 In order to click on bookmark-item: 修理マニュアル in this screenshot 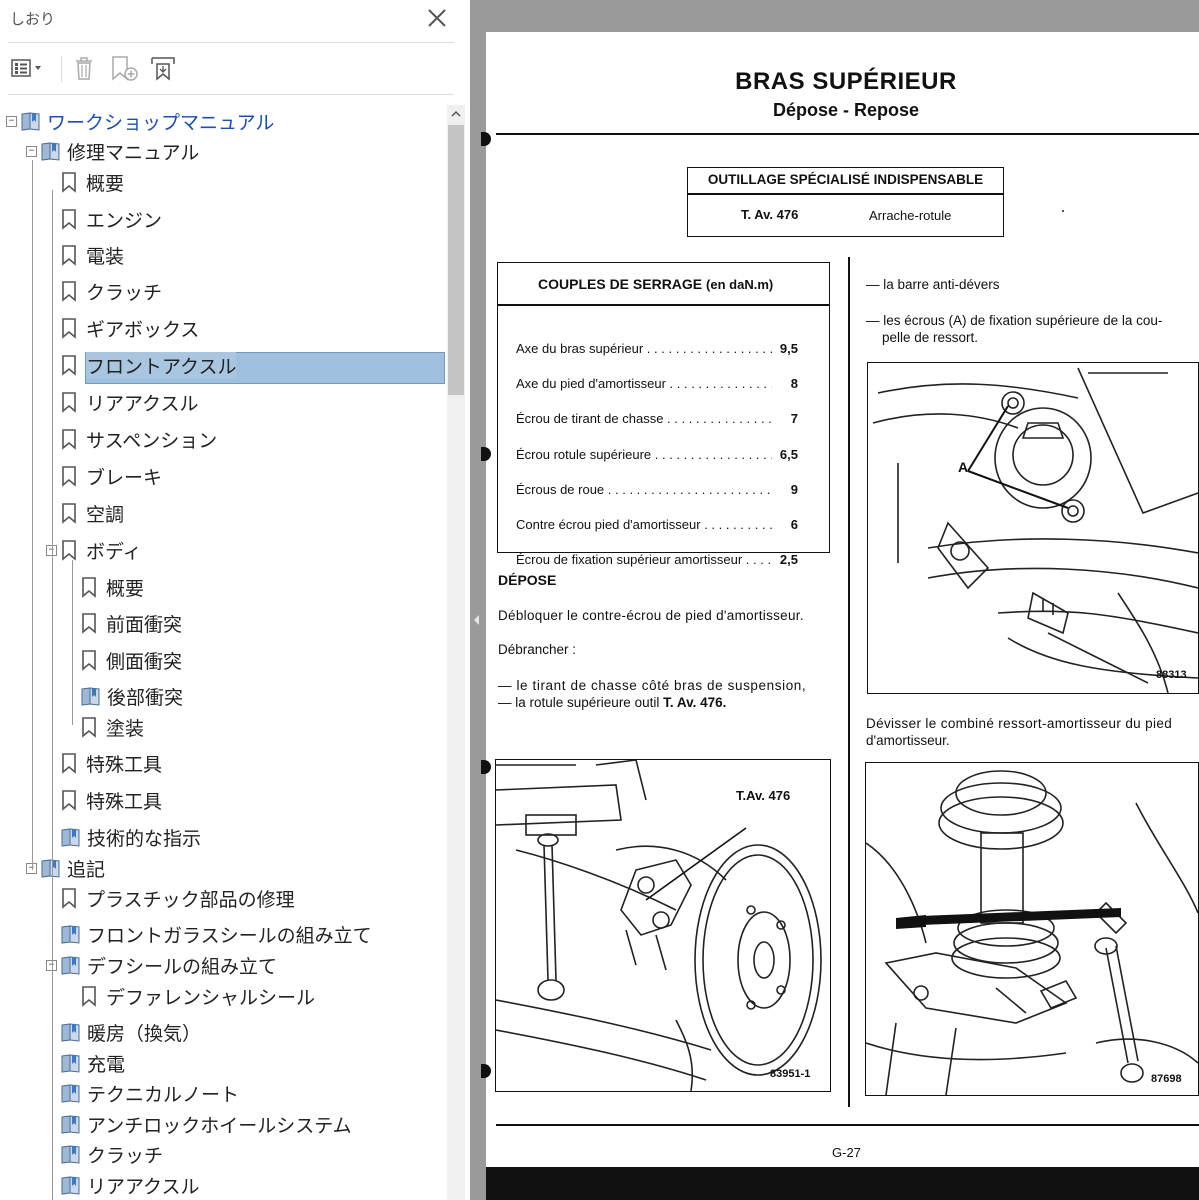, I will do `click(119, 151)`.